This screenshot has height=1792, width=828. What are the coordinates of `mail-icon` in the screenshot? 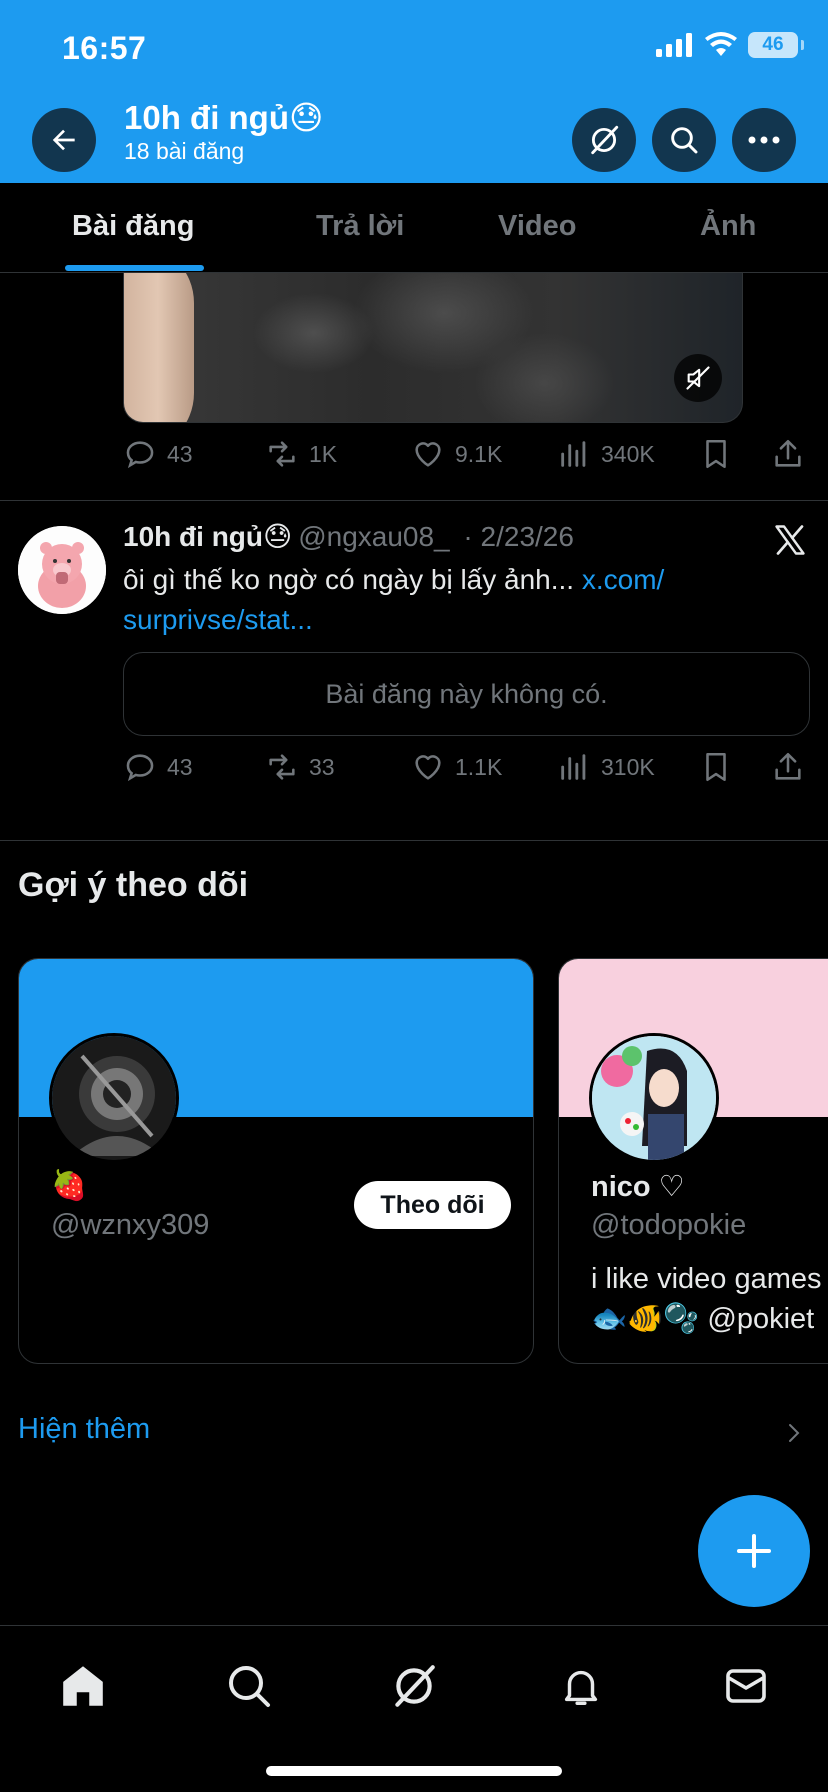 It's located at (746, 1686).